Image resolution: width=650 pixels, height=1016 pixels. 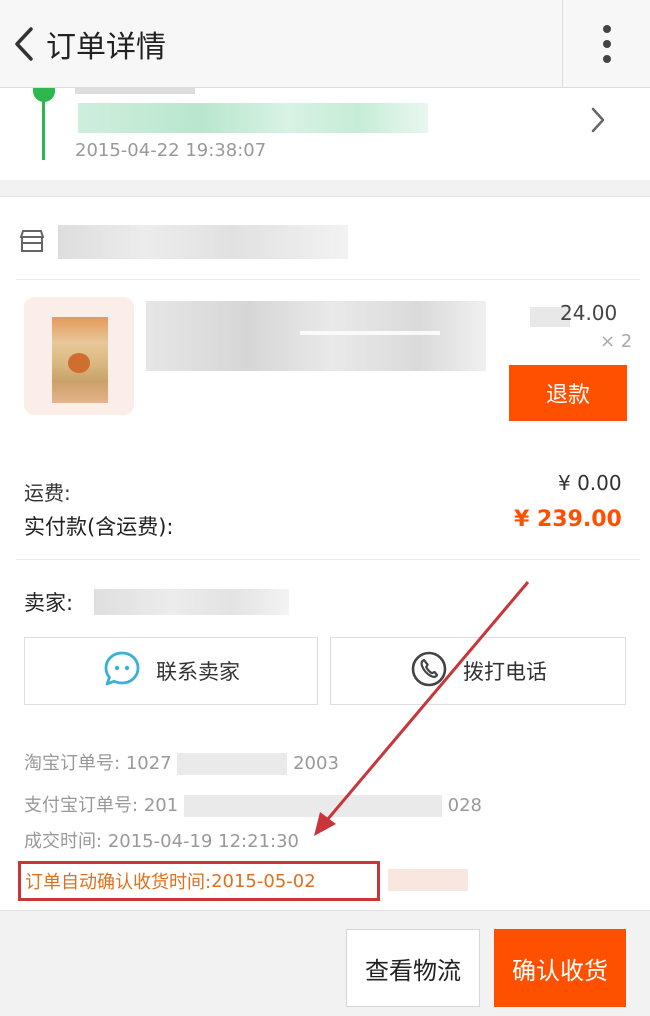 What do you see at coordinates (370, 333) in the screenshot?
I see `product-title-streak` at bounding box center [370, 333].